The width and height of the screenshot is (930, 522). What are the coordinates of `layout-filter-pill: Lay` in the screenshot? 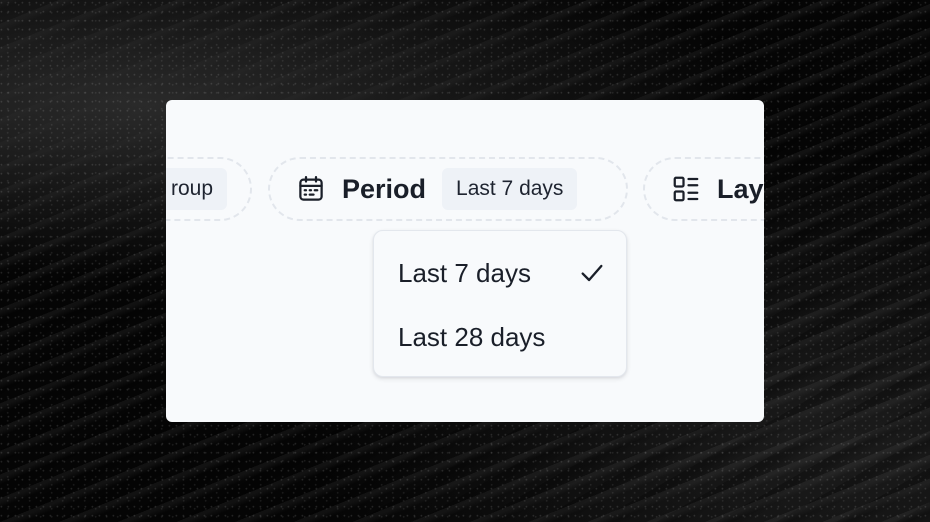 It's located at (703, 189).